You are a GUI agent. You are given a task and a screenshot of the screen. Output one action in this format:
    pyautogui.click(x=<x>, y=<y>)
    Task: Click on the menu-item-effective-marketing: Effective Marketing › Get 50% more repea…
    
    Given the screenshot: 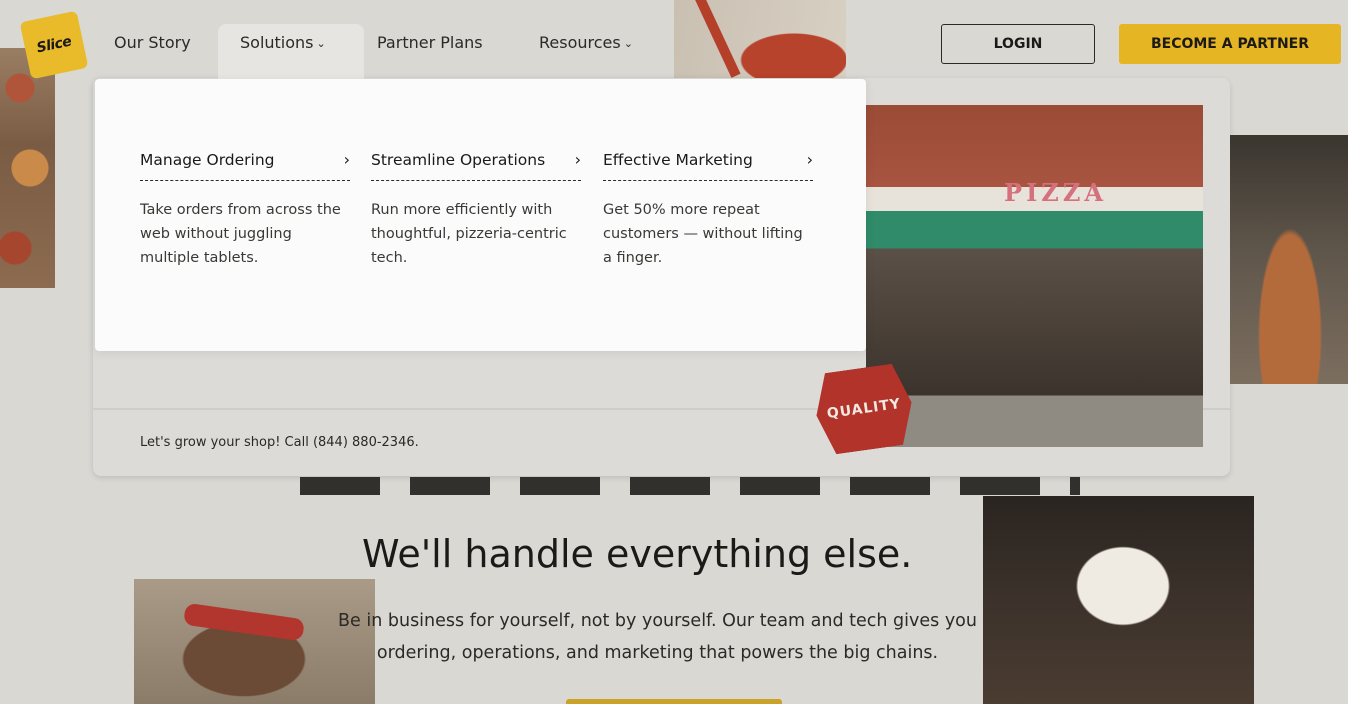 What is the action you would take?
    pyautogui.click(x=708, y=206)
    